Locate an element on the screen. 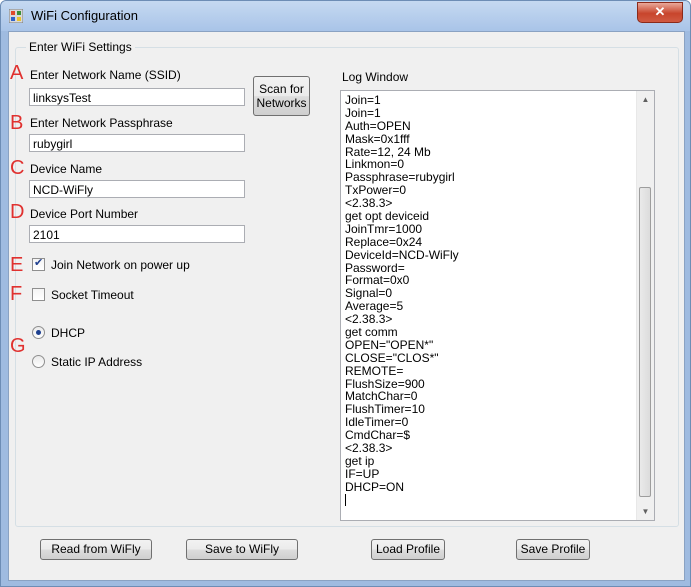  device-port-input: 2101 is located at coordinates (137, 234).